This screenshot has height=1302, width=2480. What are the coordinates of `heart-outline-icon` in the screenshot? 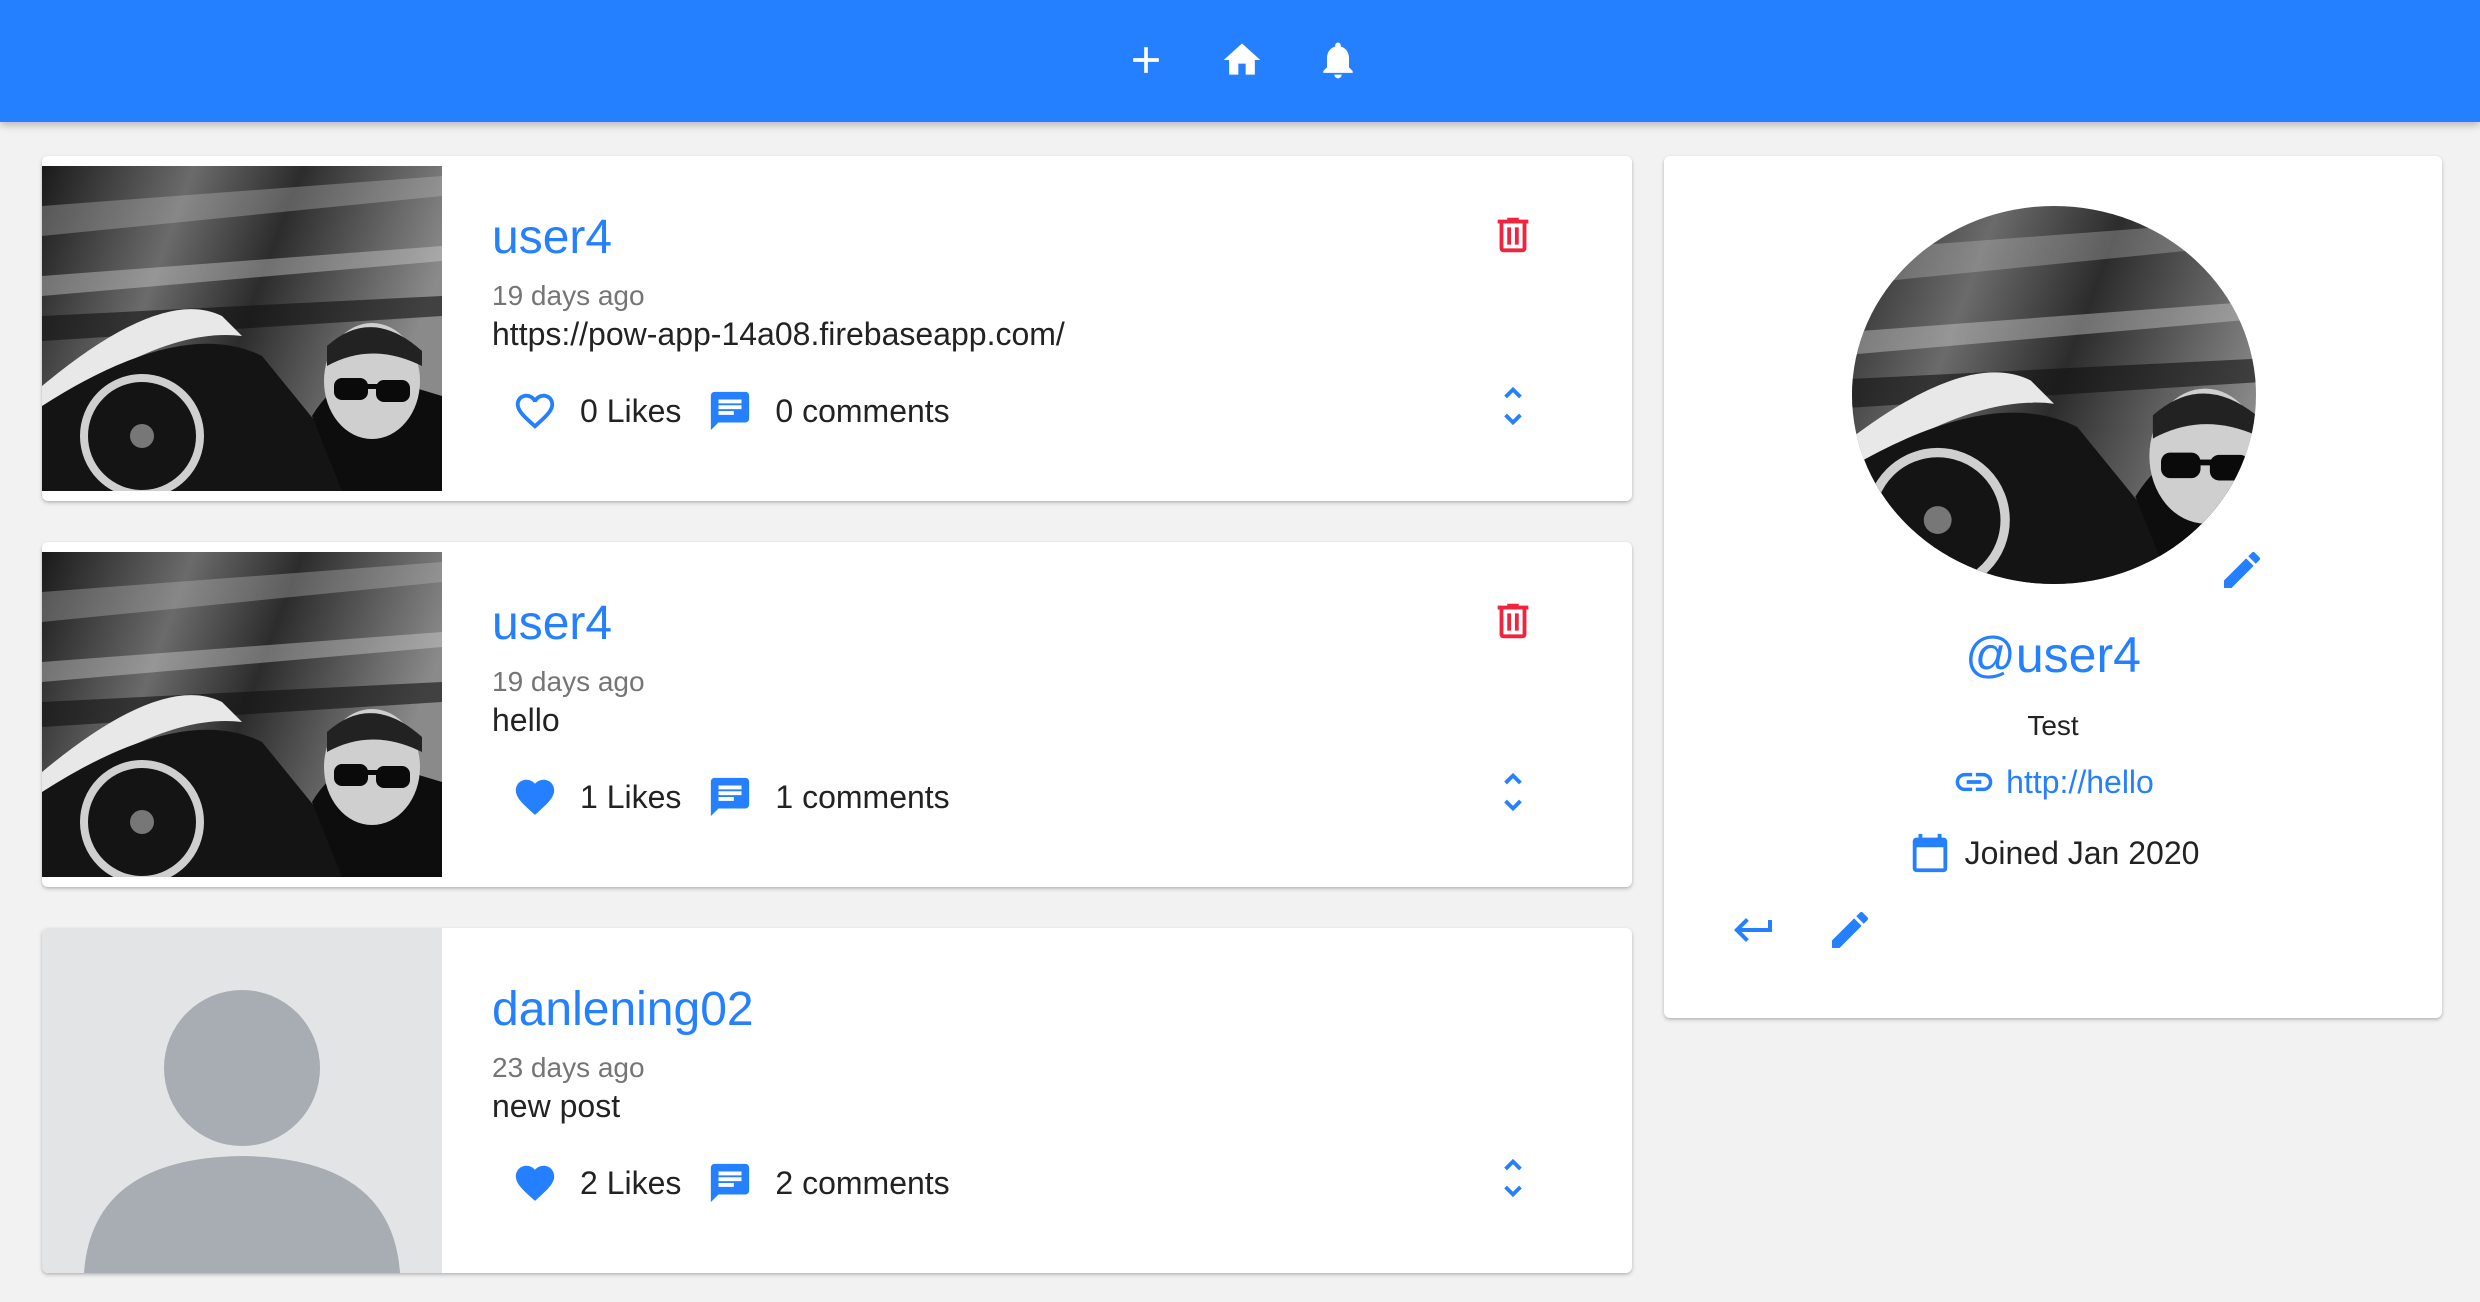 It's located at (535, 411).